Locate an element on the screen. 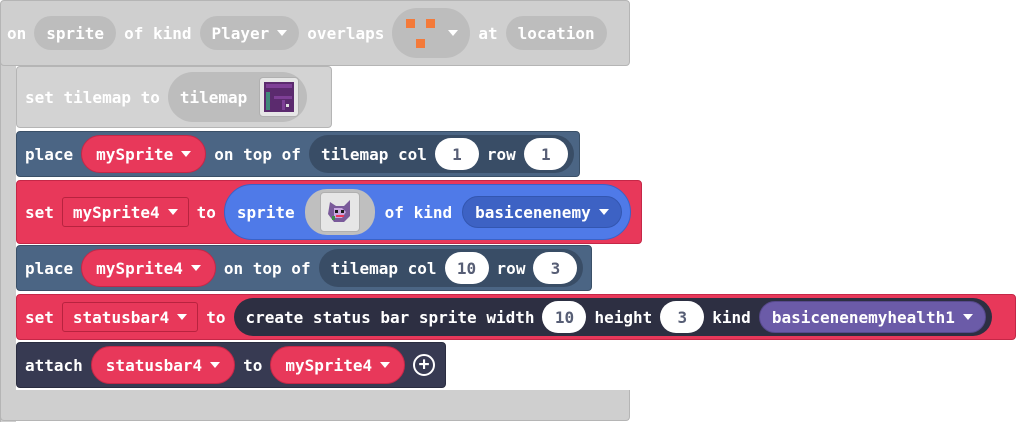 The image size is (1016, 422). sprite-thumbnail is located at coordinates (339, 212).